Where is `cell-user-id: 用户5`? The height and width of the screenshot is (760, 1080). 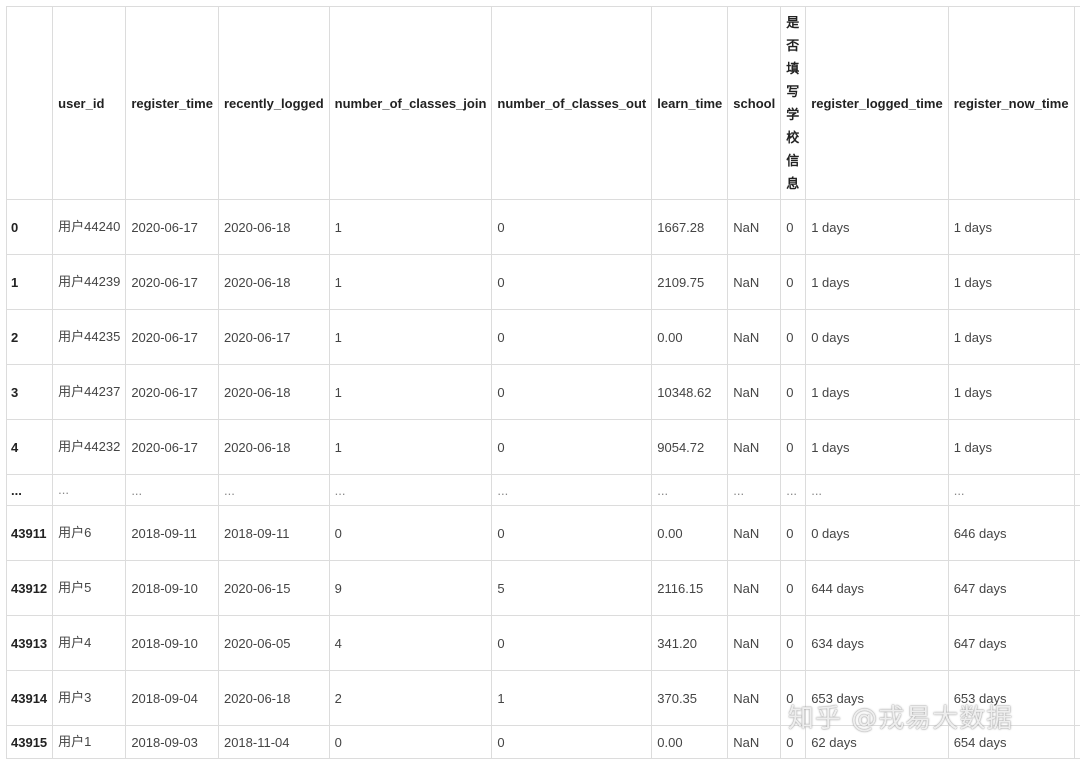 cell-user-id: 用户5 is located at coordinates (89, 588).